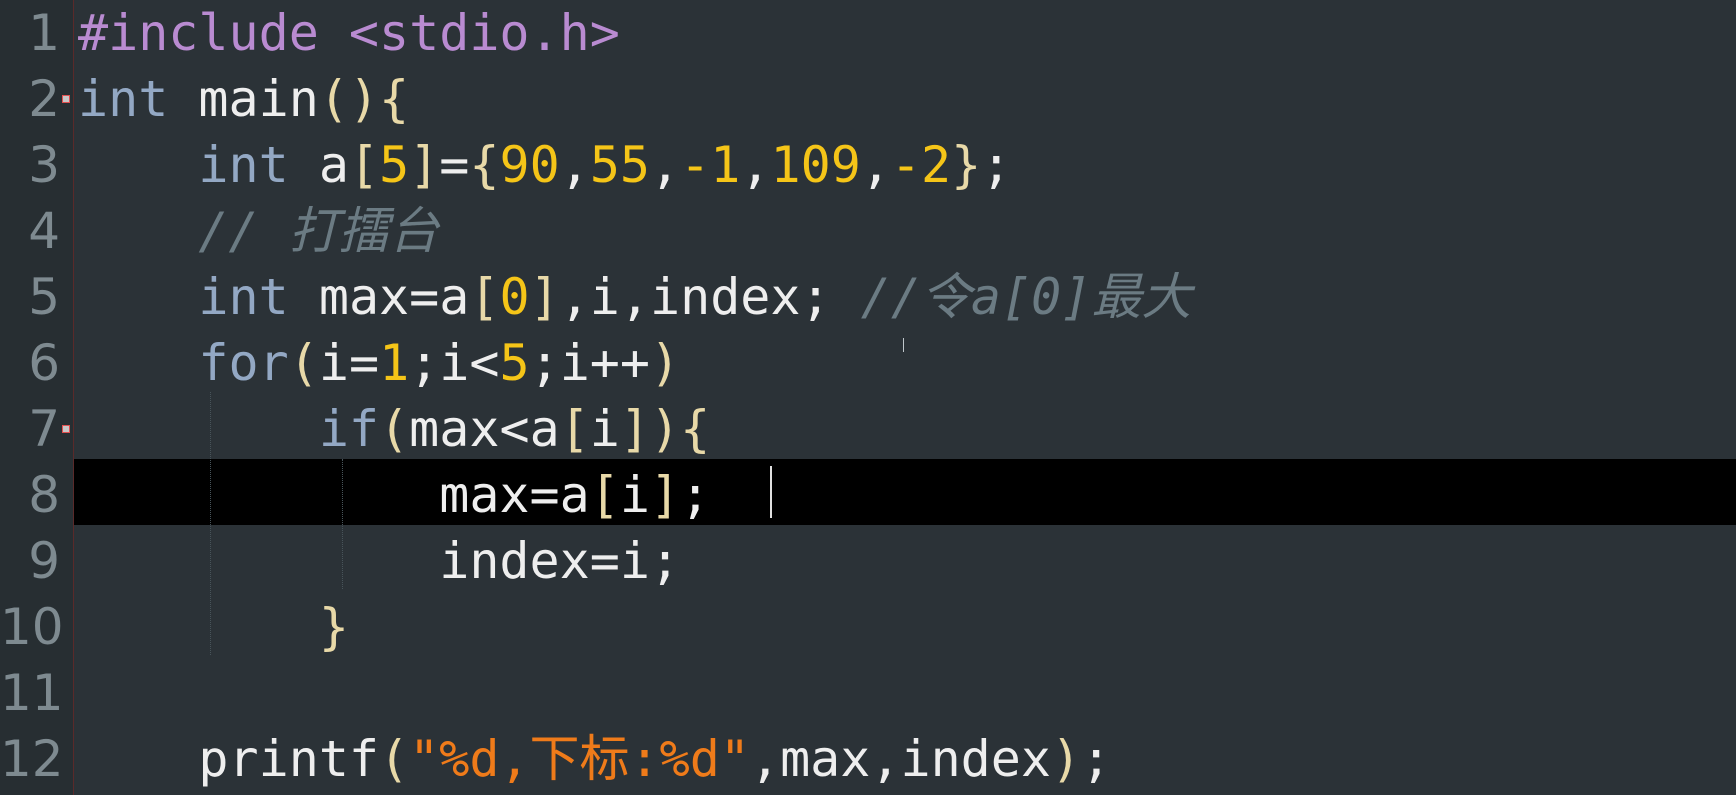 This screenshot has height=795, width=1736. I want to click on code-token: 1, so click(394, 363).